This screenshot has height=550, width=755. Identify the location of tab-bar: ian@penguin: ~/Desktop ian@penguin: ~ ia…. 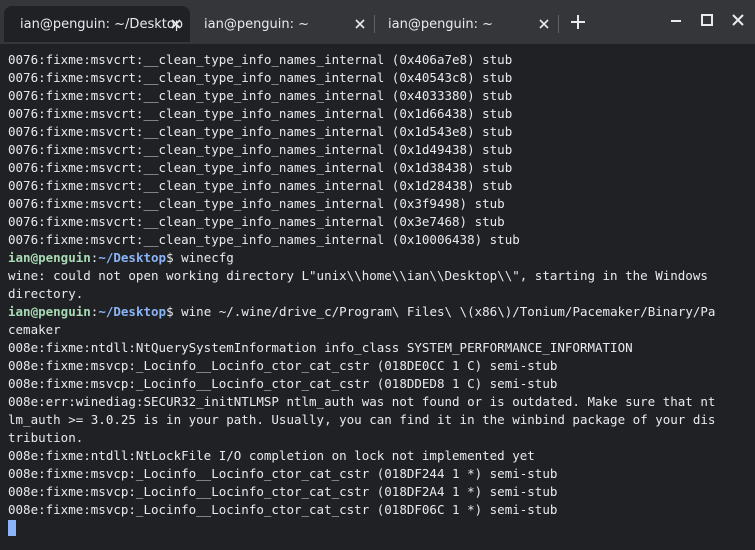
(377, 22).